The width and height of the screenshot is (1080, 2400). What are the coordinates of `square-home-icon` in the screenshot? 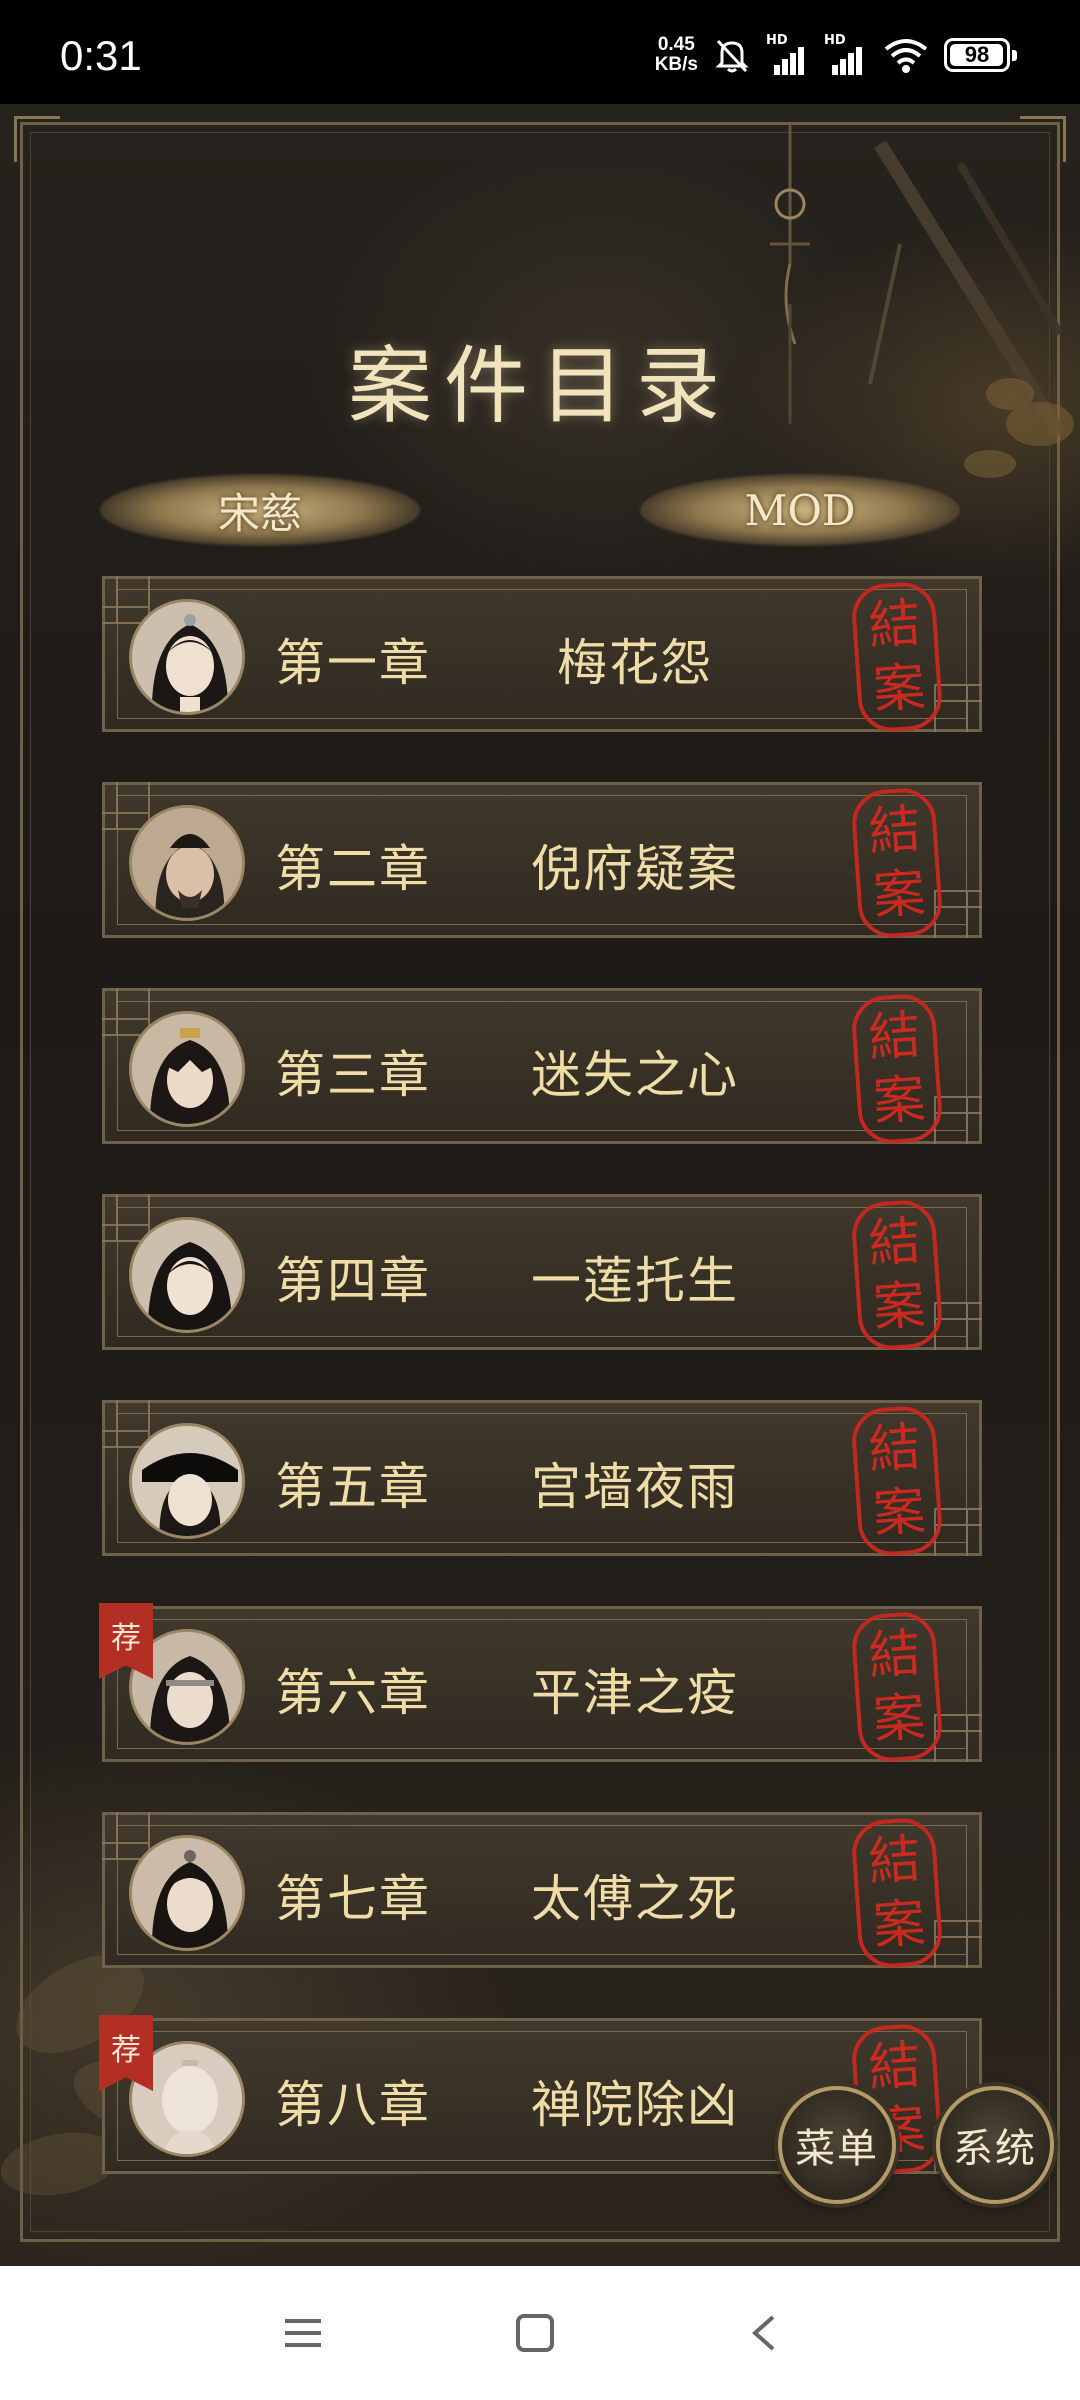 It's located at (535, 2333).